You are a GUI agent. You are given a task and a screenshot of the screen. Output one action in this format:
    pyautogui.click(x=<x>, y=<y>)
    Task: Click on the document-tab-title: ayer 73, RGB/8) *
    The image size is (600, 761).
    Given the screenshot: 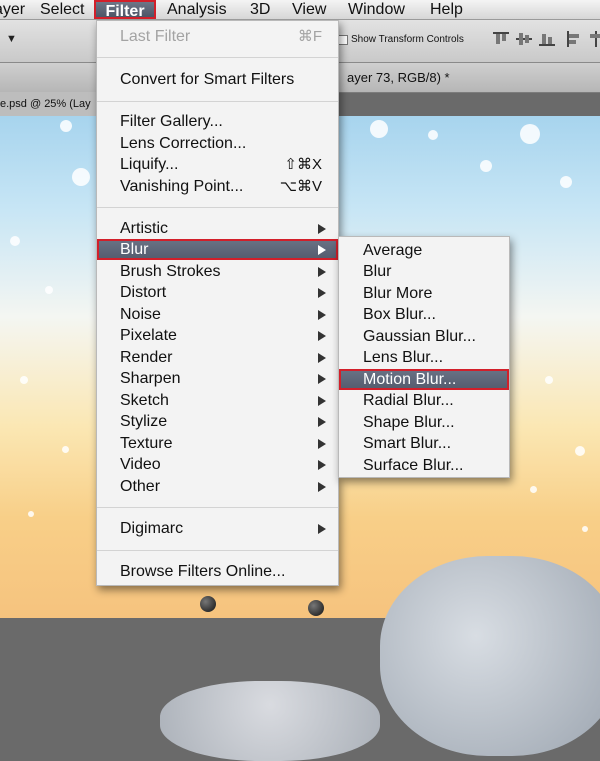 What is the action you would take?
    pyautogui.click(x=398, y=77)
    